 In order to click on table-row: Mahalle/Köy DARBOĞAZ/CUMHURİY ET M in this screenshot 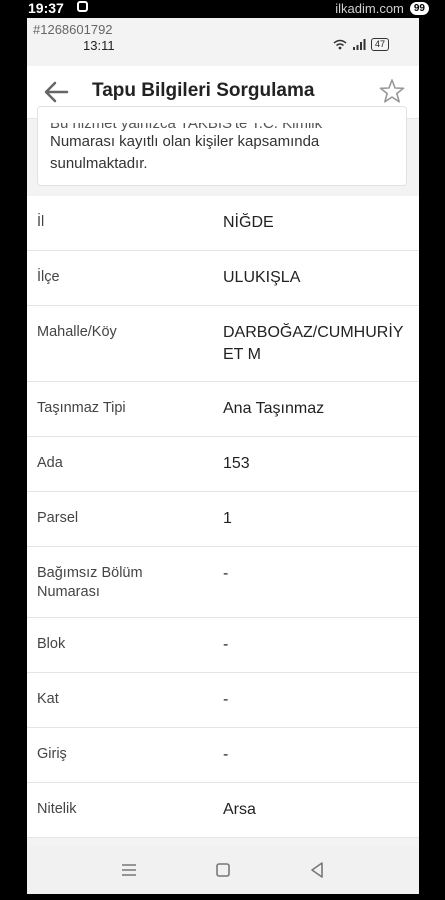, I will do `click(223, 344)`.